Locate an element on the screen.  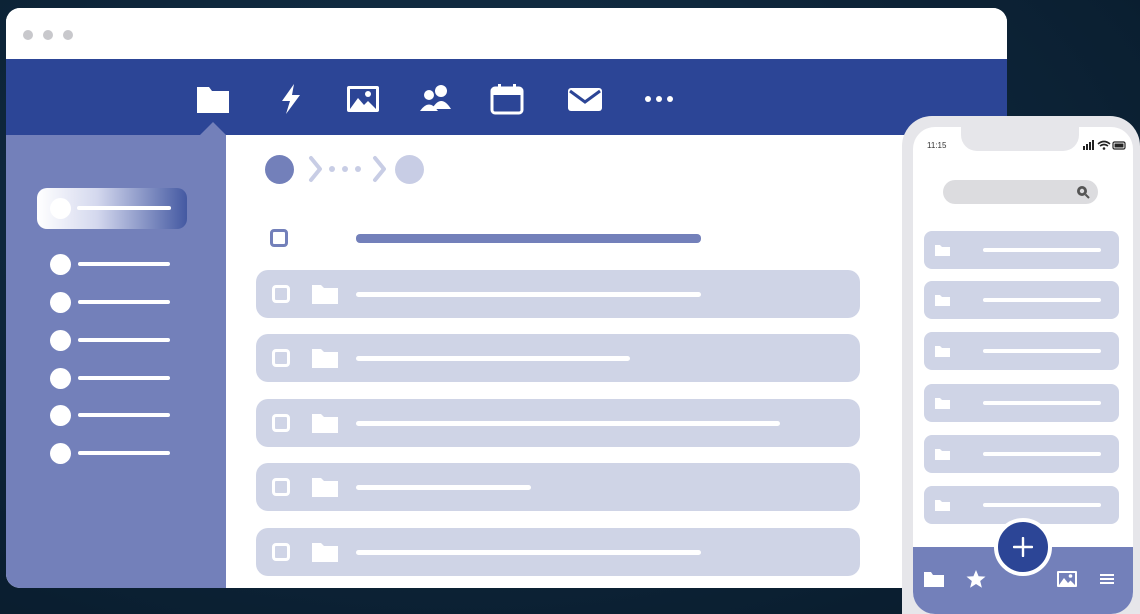
select-all-checkbox is located at coordinates (279, 238).